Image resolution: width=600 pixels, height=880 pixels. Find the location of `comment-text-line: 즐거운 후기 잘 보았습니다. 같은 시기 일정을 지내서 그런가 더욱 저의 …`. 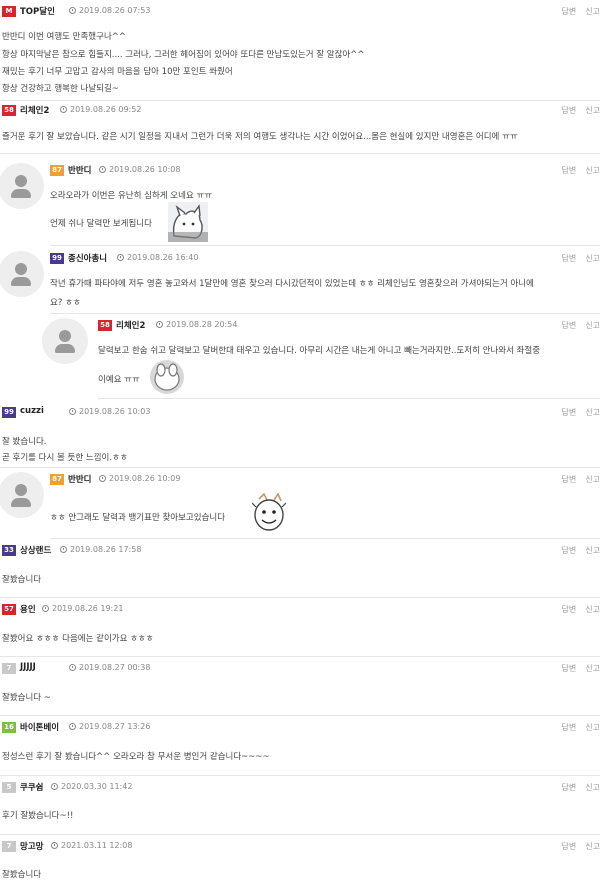

comment-text-line: 즐거운 후기 잘 보았습니다. 같은 시기 일정을 지내서 그런가 더욱 저의 … is located at coordinates (260, 137).